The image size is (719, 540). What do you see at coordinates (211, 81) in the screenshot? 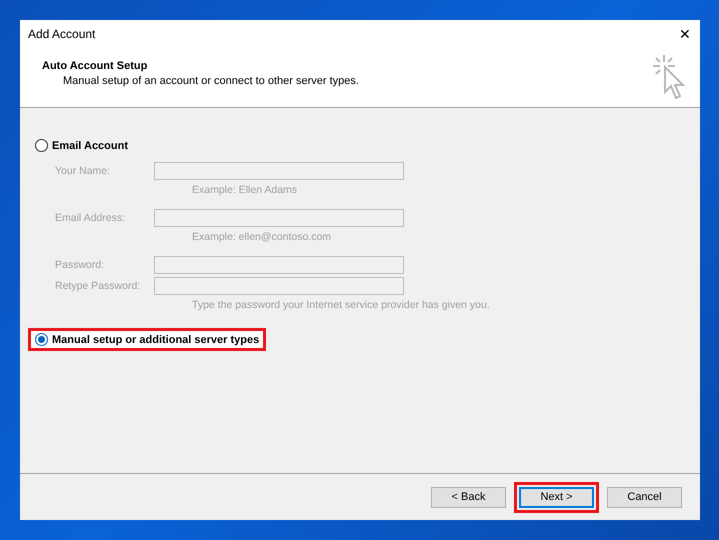
I see `header-subtitle: Manual setup of an account or connect to other server types.` at bounding box center [211, 81].